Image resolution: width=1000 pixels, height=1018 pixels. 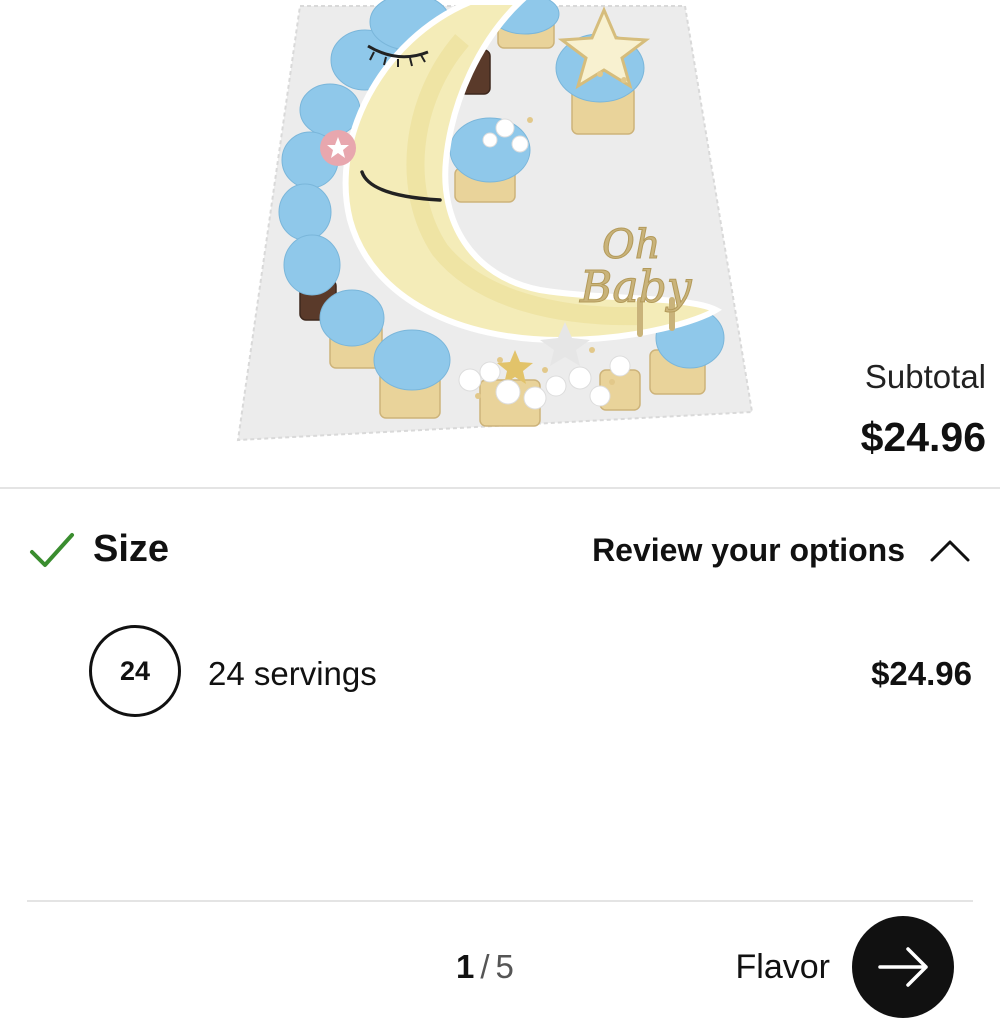 I want to click on size-option-24-servings: 24 24 servings $24.96, so click(x=500, y=675).